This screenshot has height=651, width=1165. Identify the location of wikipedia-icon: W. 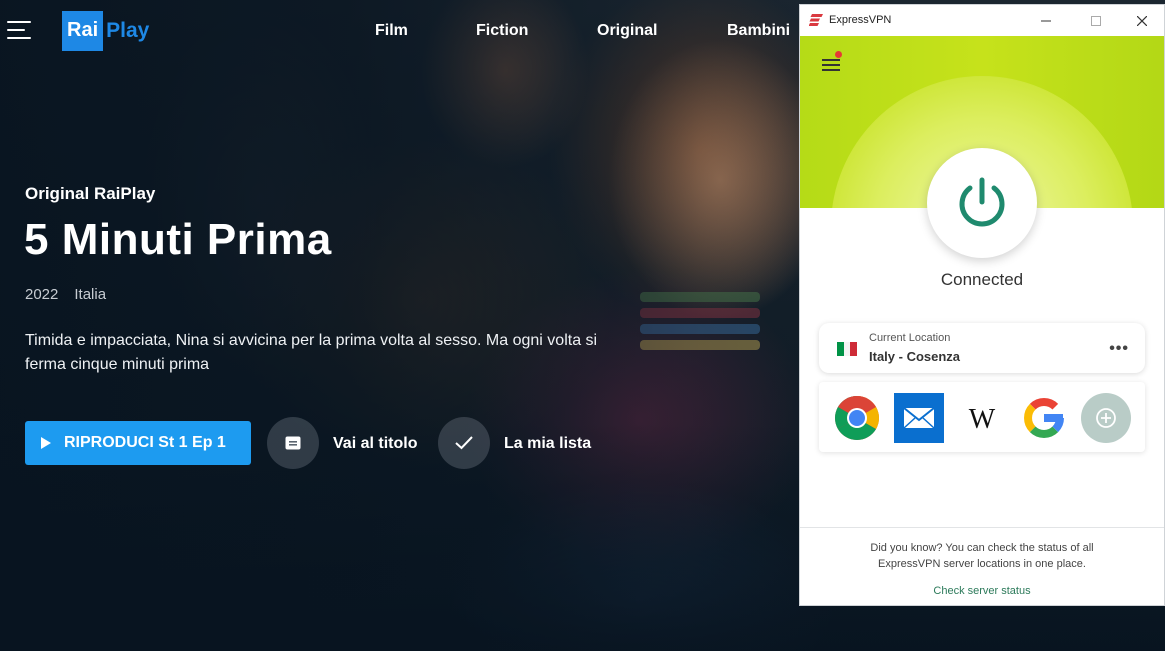
(982, 419).